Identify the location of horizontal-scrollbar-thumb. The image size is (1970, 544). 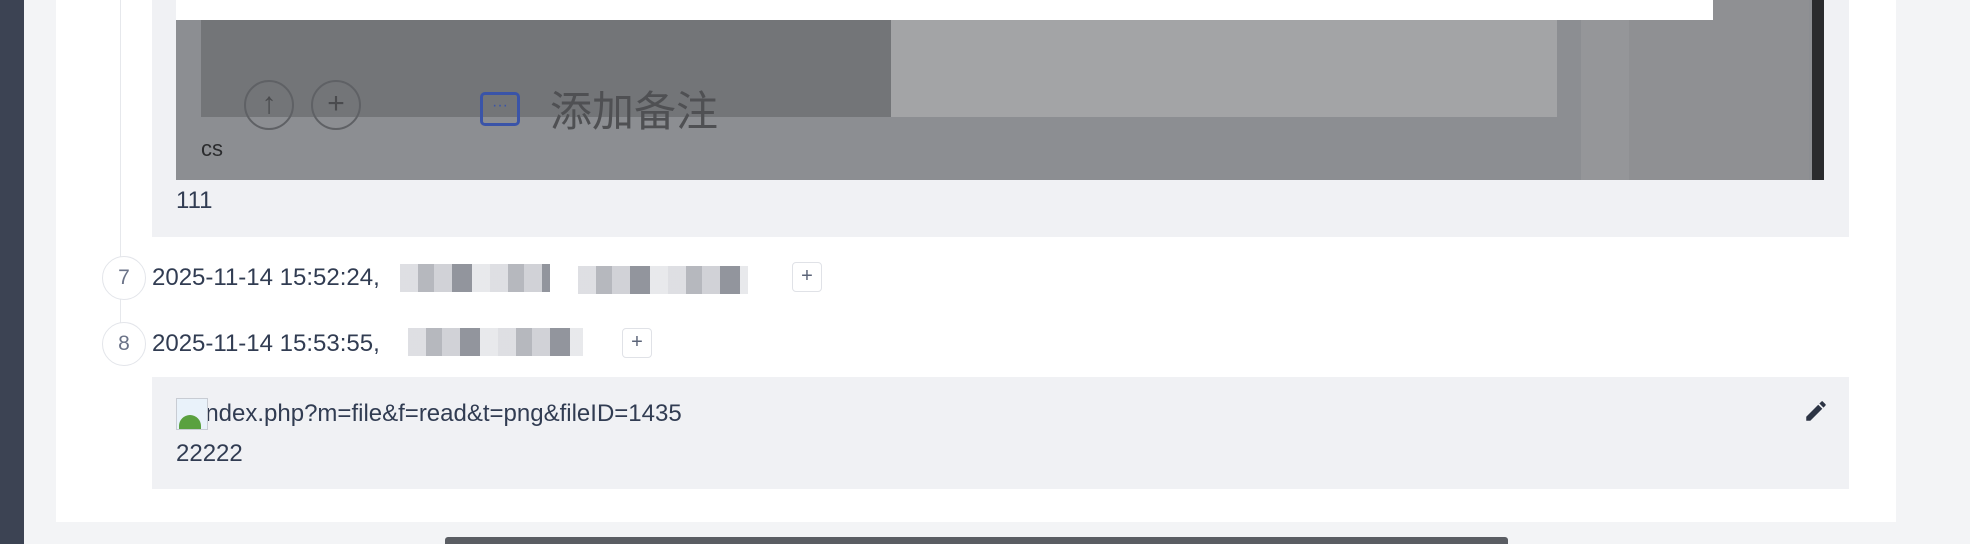
(976, 540).